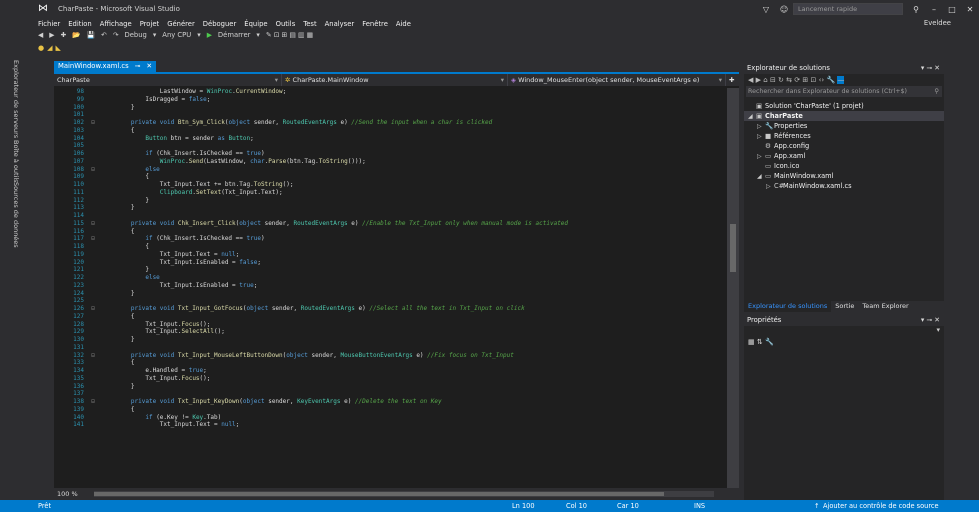 The width and height of the screenshot is (979, 512). Describe the element at coordinates (390, 387) in the screenshot. I see `code-line: 136 }` at that location.